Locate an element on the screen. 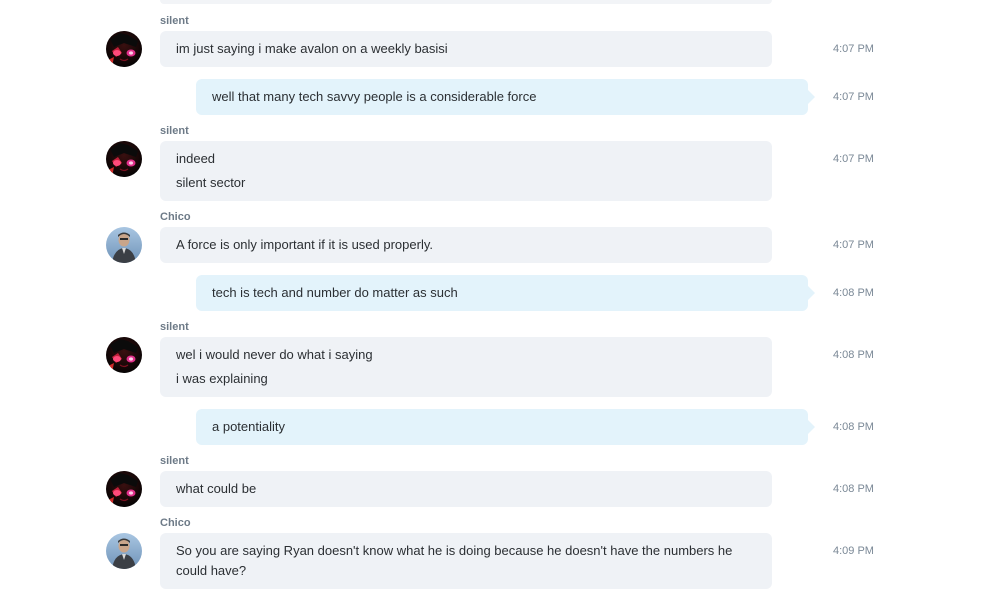 Image resolution: width=982 pixels, height=602 pixels. previous-message-edge is located at coordinates (466, 2).